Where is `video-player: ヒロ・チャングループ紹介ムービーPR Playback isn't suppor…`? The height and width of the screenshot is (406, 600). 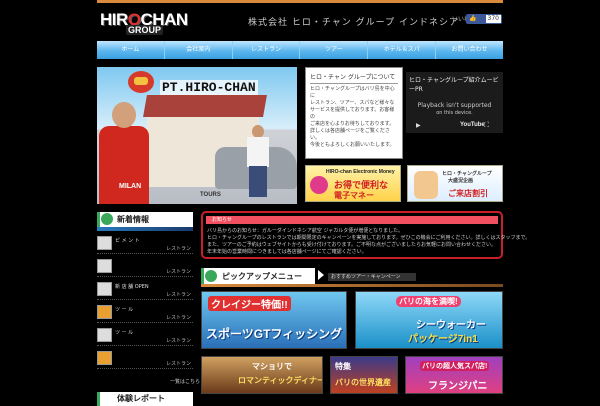 video-player: ヒロ・チャングループ紹介ムービーPR Playback isn't suppor… is located at coordinates (454, 102).